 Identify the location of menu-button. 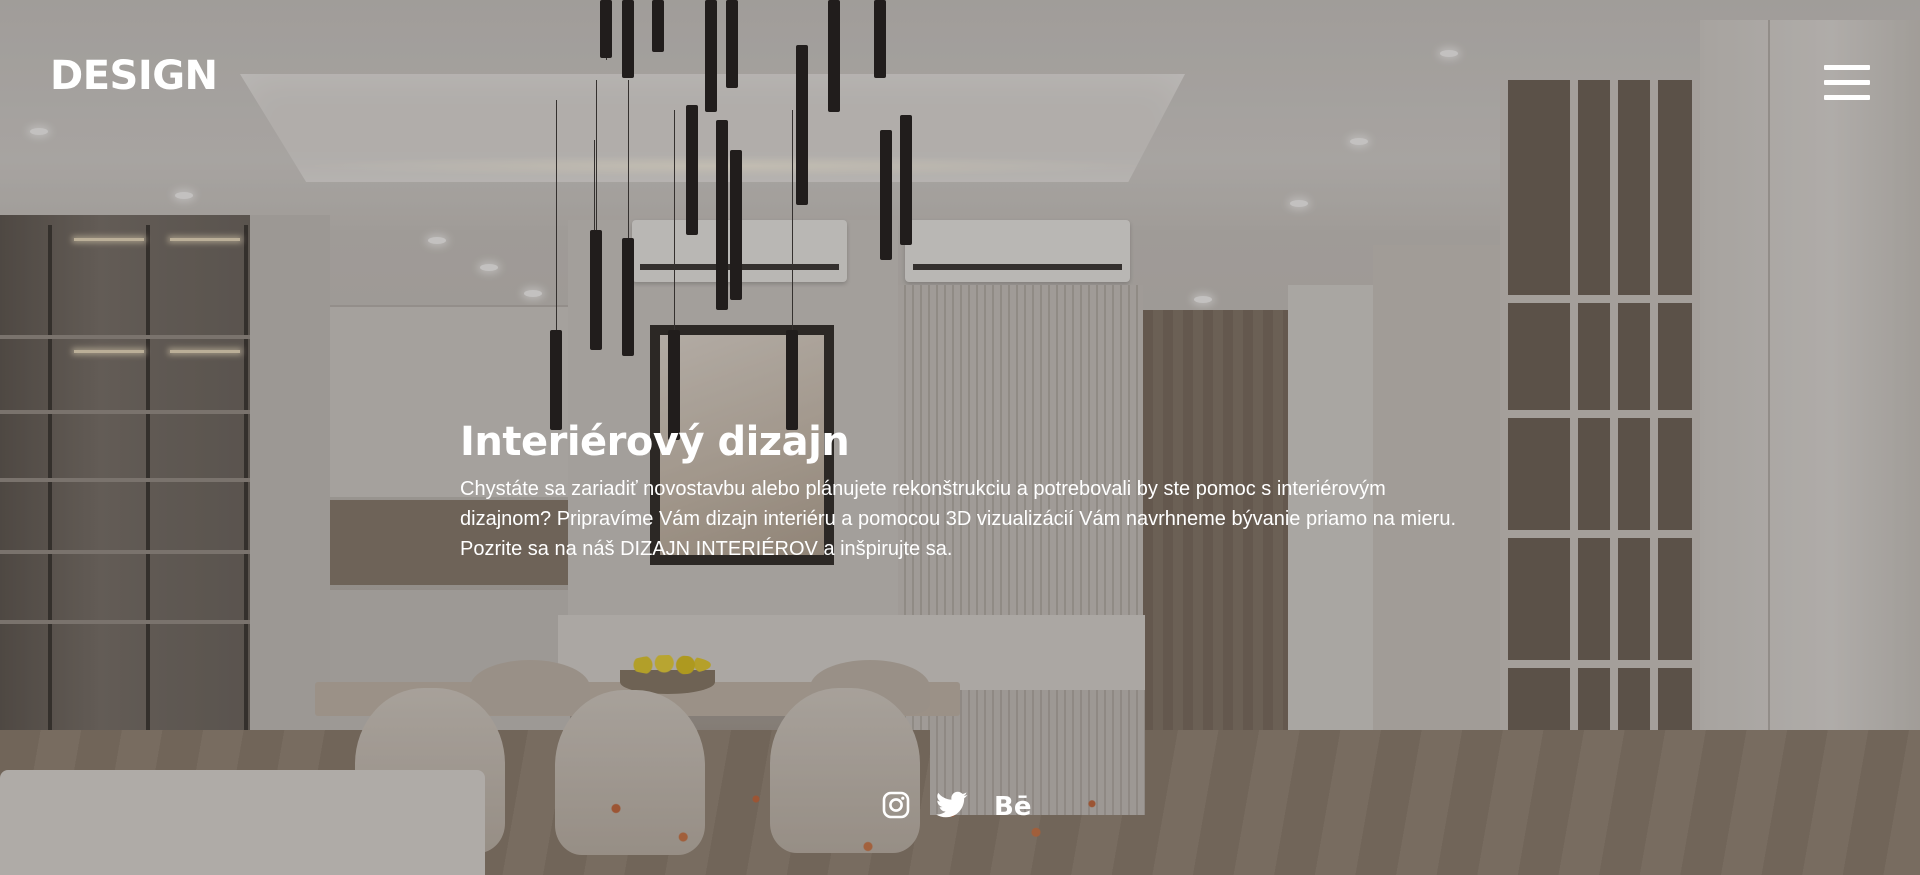
(1847, 83).